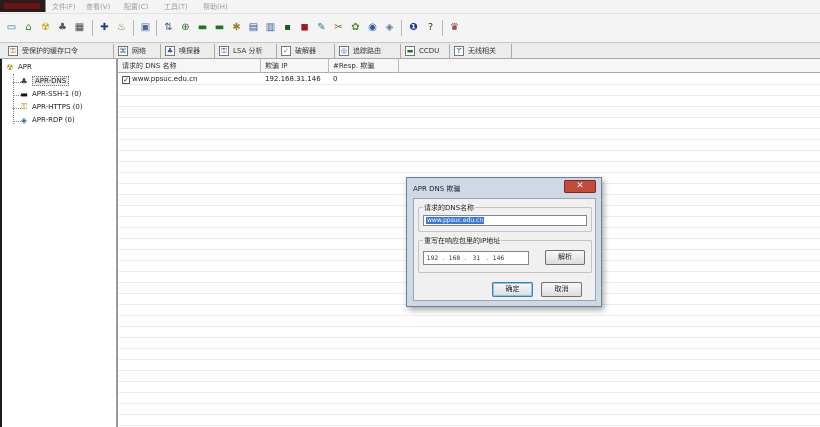 The width and height of the screenshot is (820, 427). Describe the element at coordinates (364, 66) in the screenshot. I see `column-header-resp-count: #Resp. 欺骗` at that location.